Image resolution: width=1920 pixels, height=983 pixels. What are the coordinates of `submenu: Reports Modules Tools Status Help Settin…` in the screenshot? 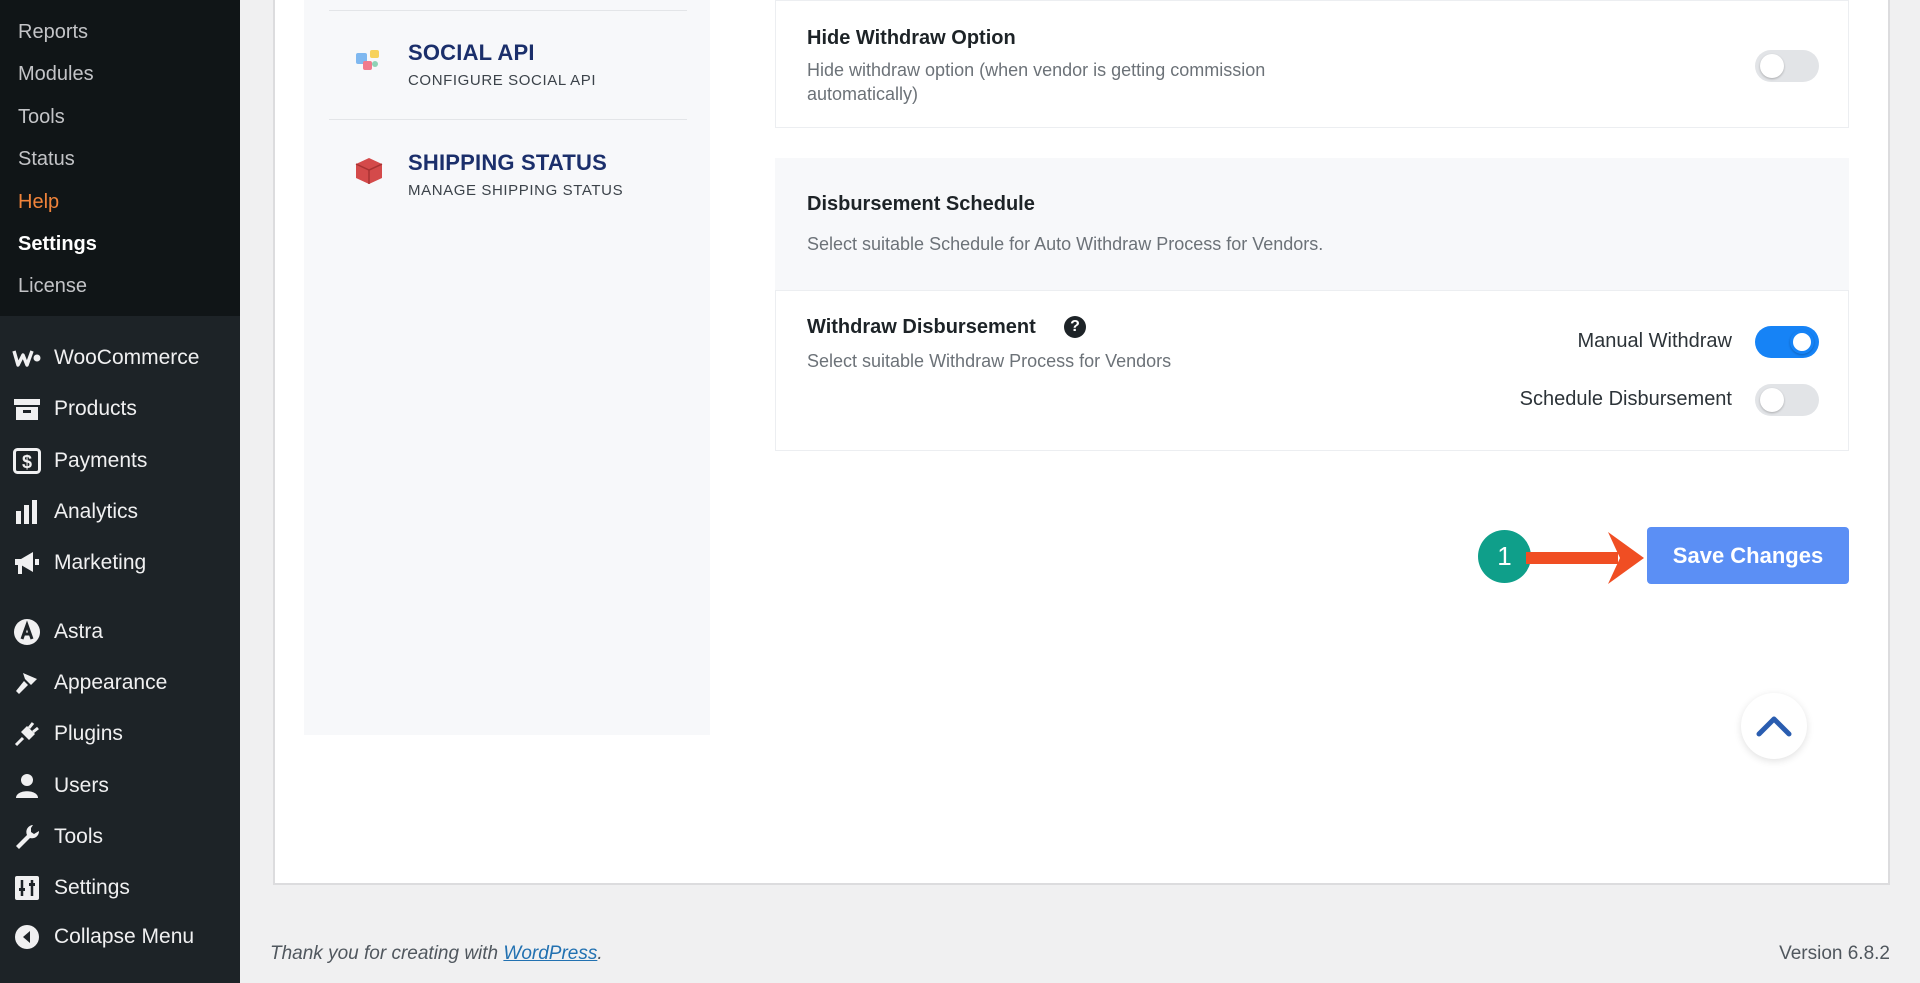 It's located at (120, 158).